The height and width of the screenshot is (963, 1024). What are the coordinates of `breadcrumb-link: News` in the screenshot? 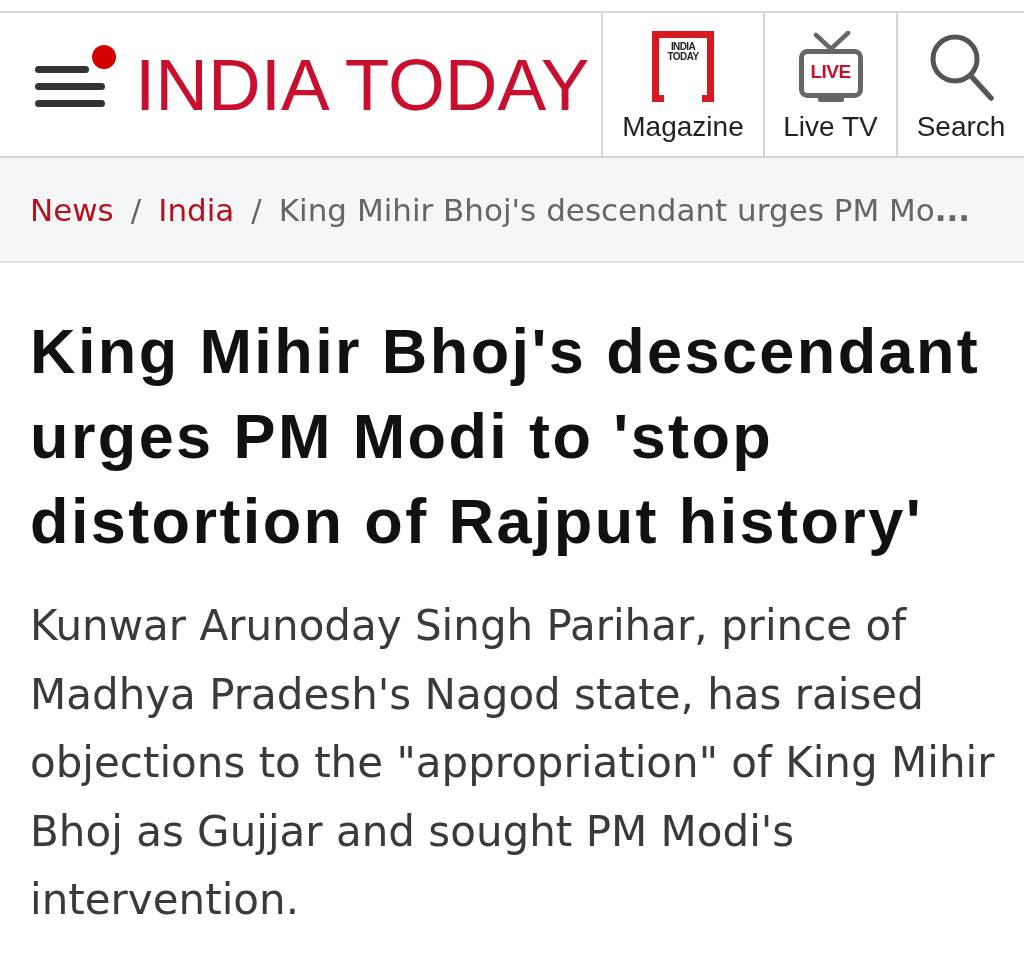 It's located at (72, 209).